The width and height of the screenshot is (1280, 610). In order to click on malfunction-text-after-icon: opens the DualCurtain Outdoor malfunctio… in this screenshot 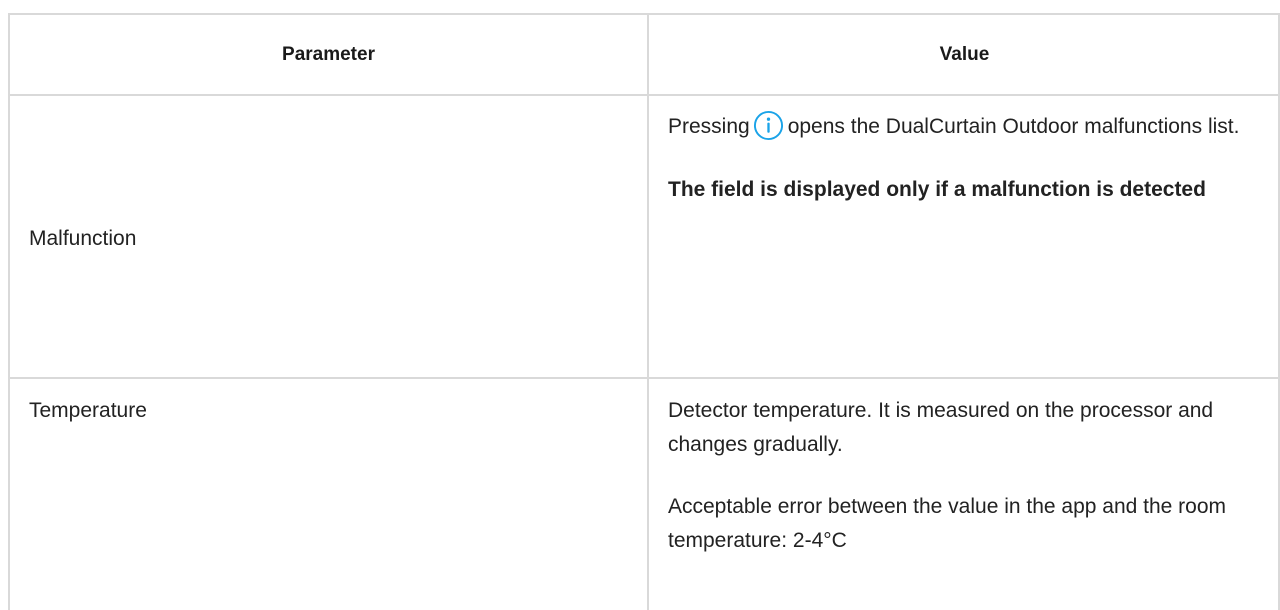, I will do `click(1013, 126)`.